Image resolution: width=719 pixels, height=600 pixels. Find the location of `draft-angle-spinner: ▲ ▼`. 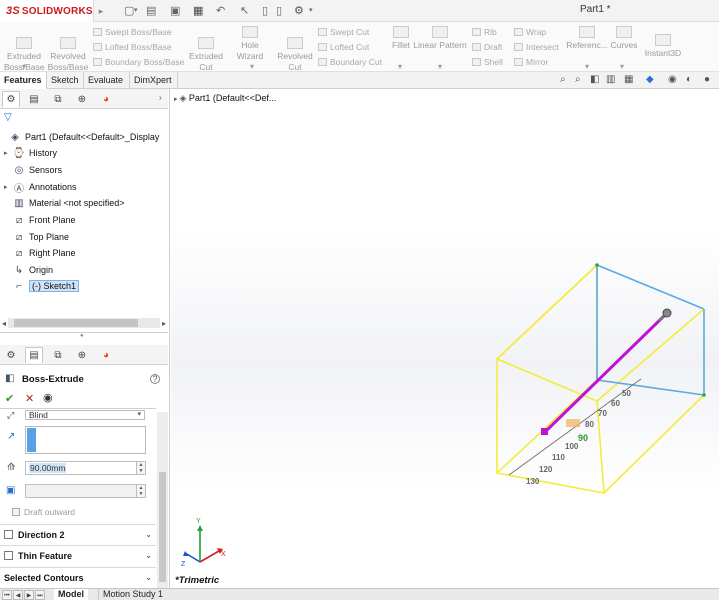

draft-angle-spinner: ▲ ▼ is located at coordinates (140, 491).